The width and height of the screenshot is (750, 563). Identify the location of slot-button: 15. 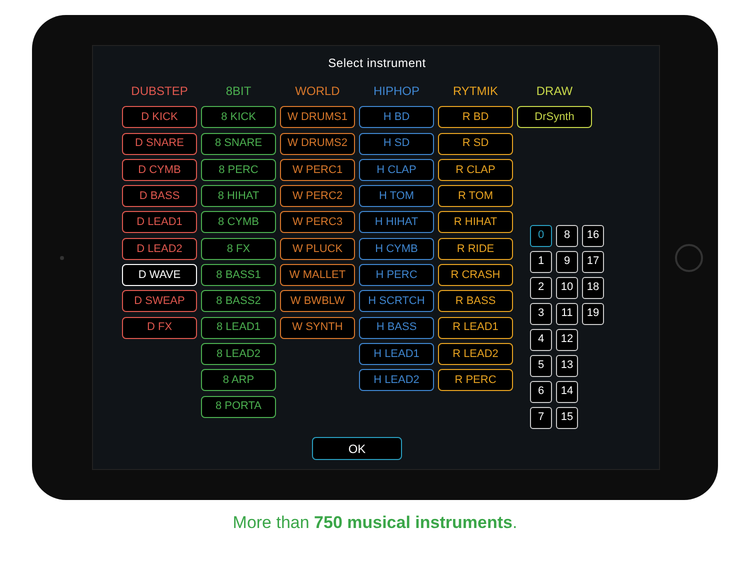
(567, 417).